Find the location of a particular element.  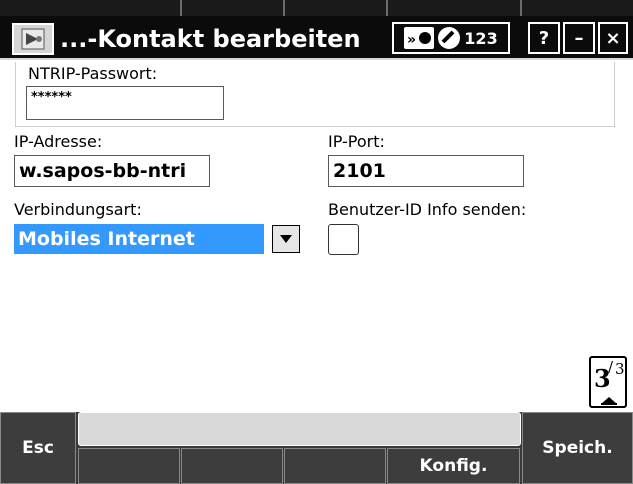

config-label: Konfig. is located at coordinates (453, 466).